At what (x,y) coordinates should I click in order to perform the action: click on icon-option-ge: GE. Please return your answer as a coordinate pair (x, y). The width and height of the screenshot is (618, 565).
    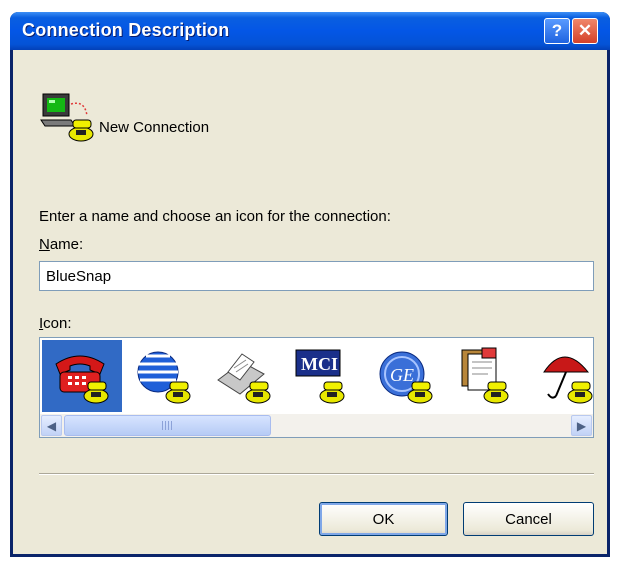
    Looking at the image, I should click on (406, 376).